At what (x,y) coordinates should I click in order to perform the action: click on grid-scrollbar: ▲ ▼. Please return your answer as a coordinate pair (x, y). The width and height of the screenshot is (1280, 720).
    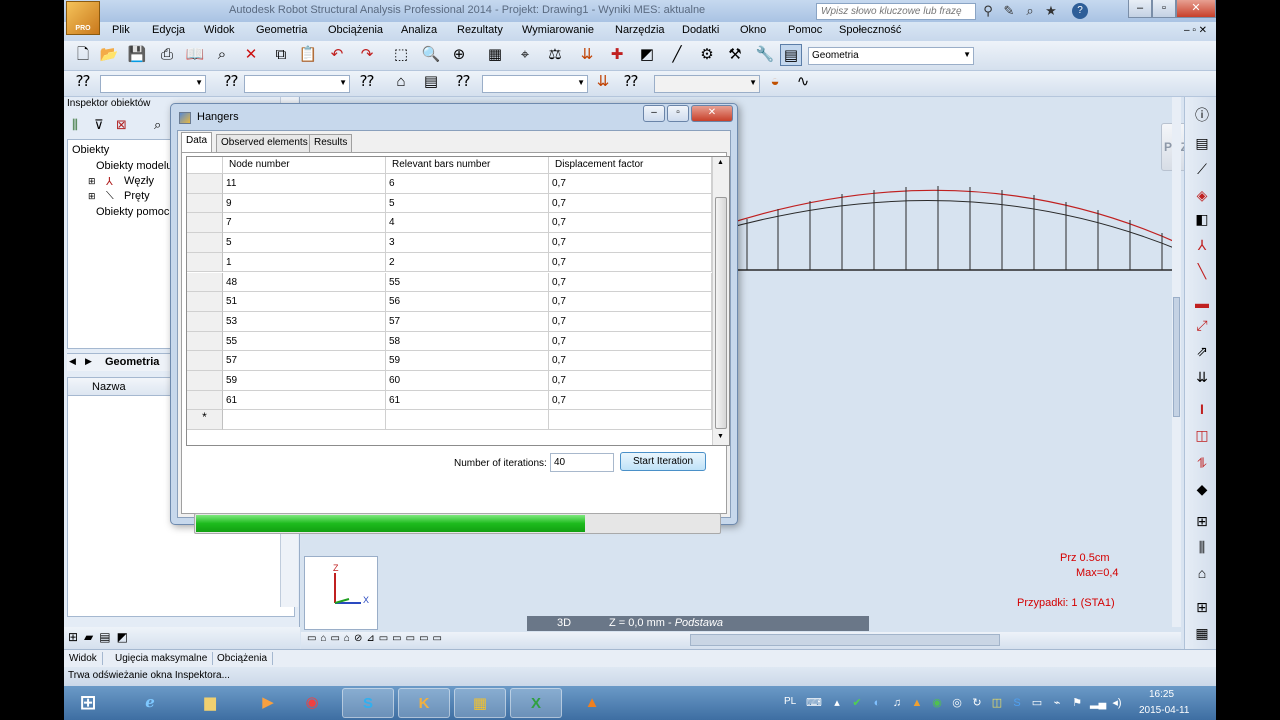
    Looking at the image, I should click on (720, 301).